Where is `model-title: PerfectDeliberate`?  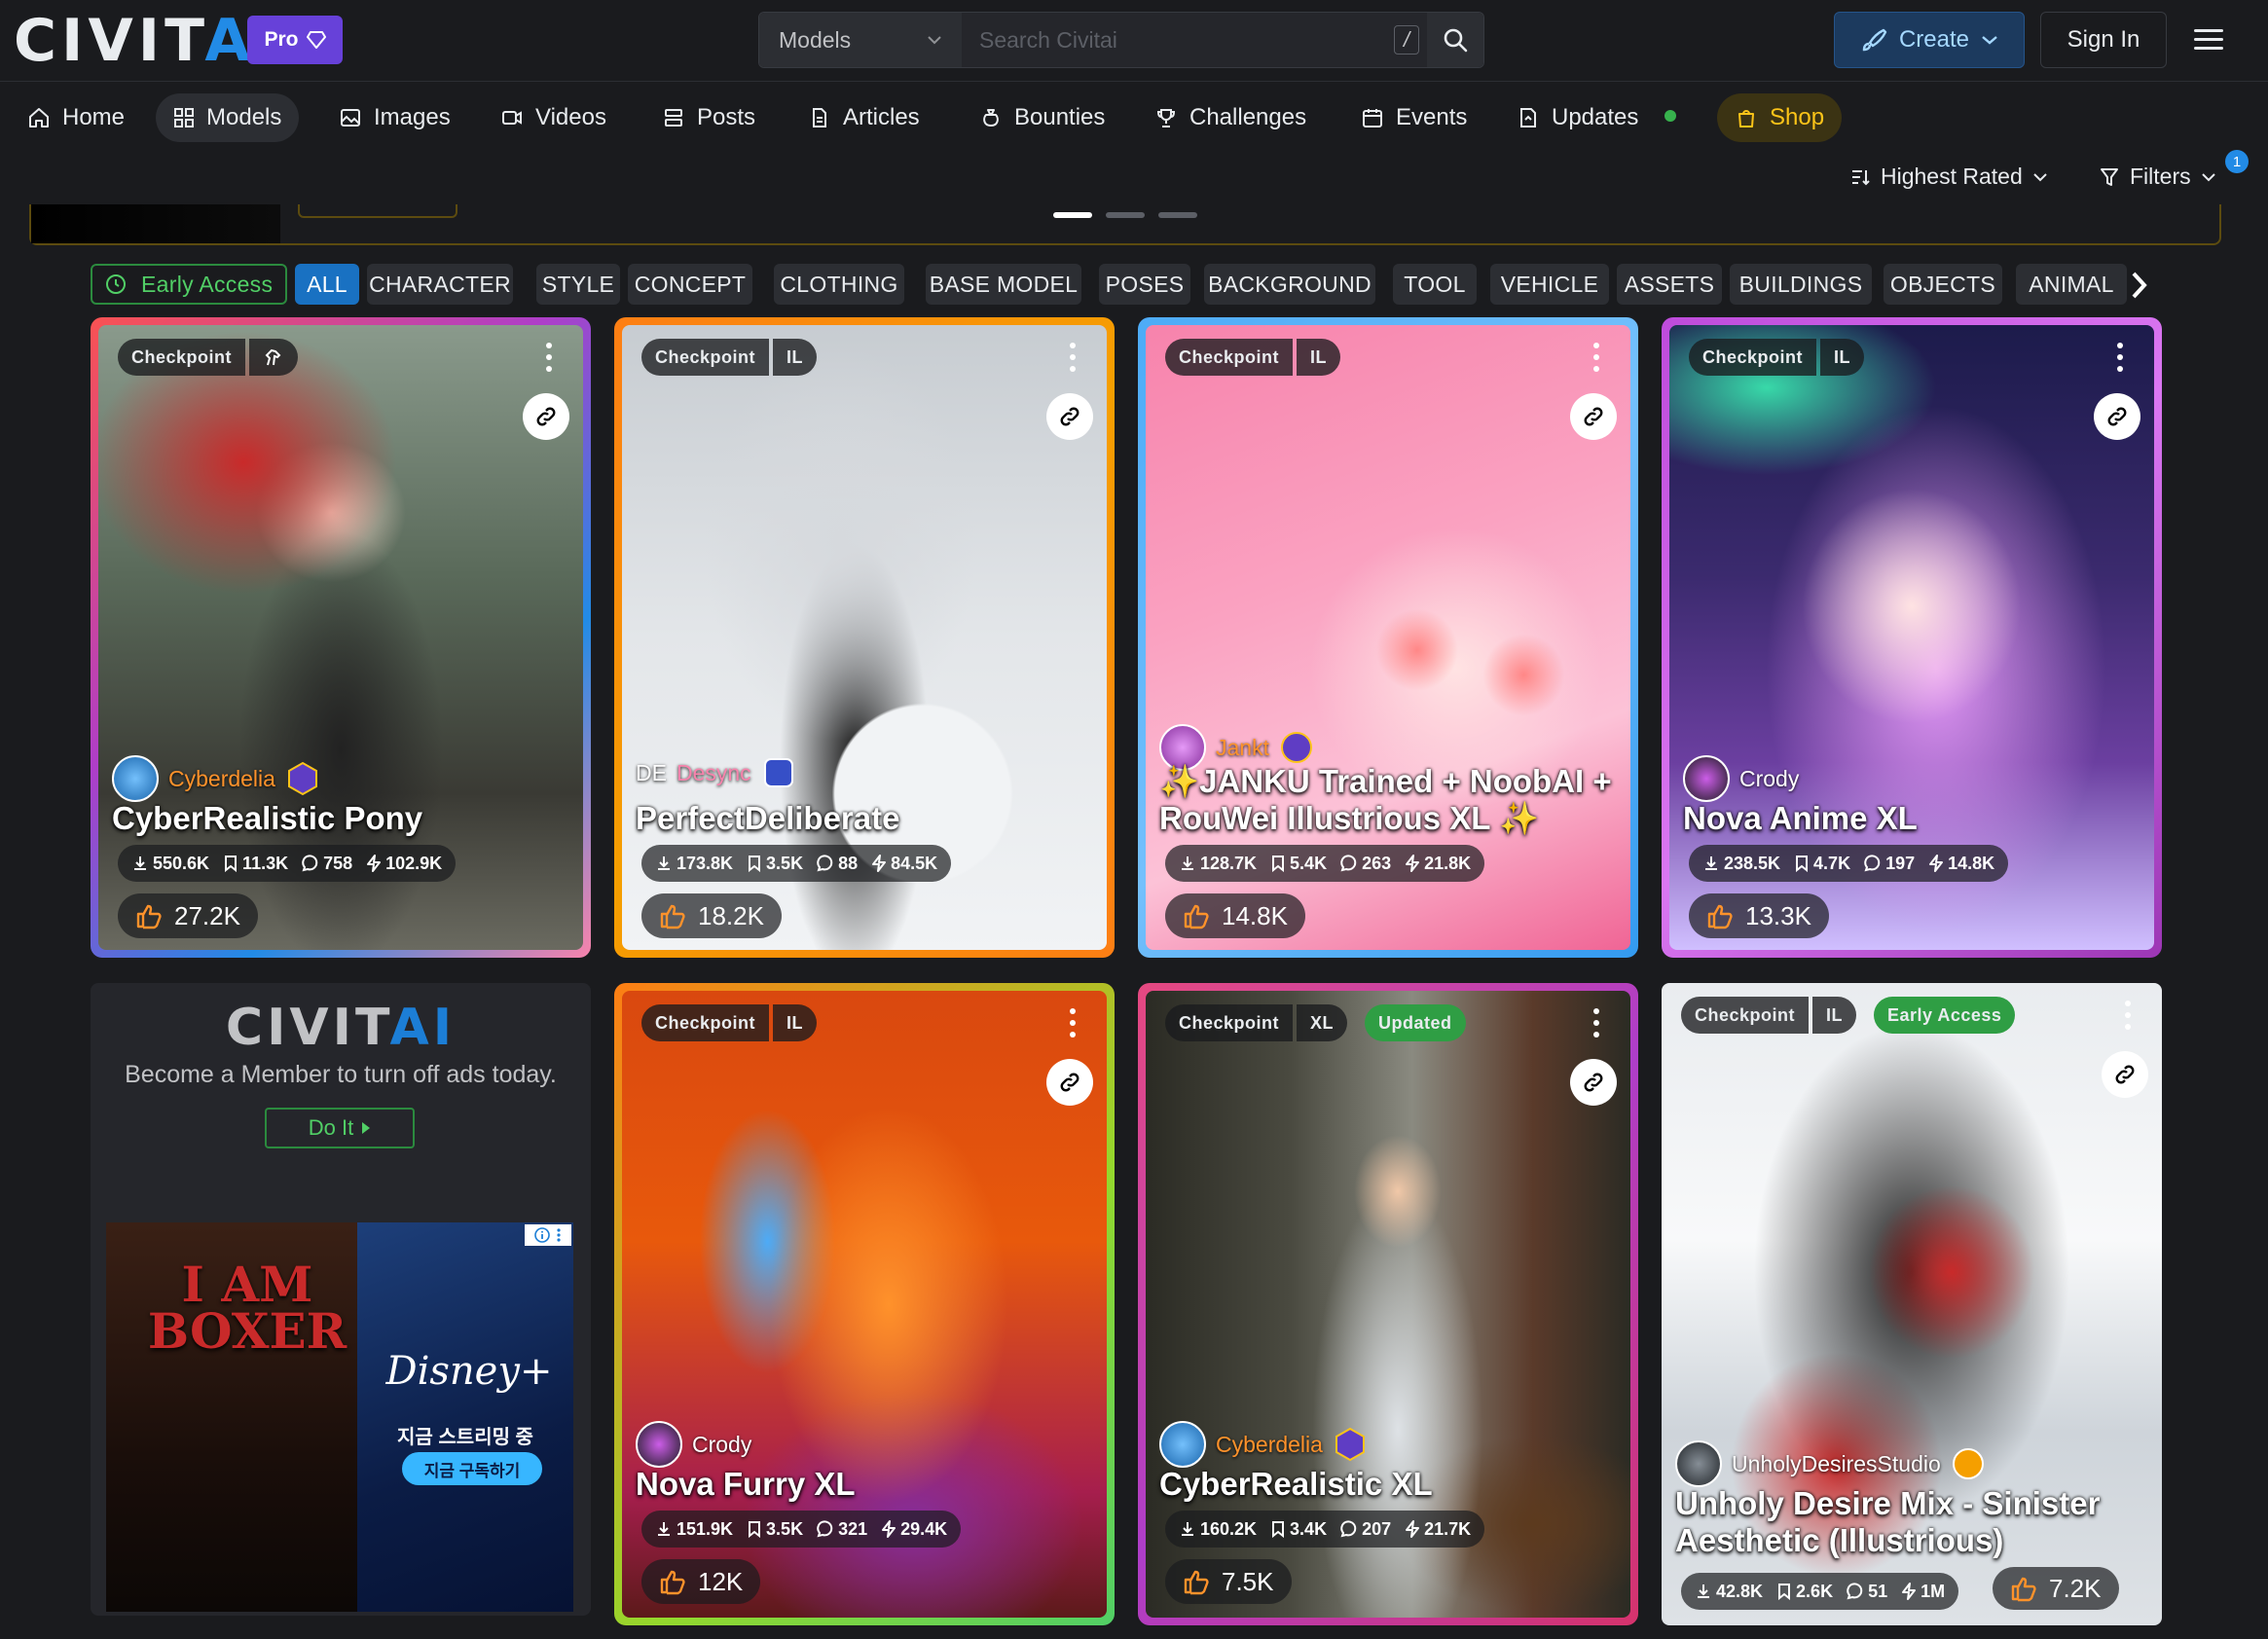
model-title: PerfectDeliberate is located at coordinates (767, 818).